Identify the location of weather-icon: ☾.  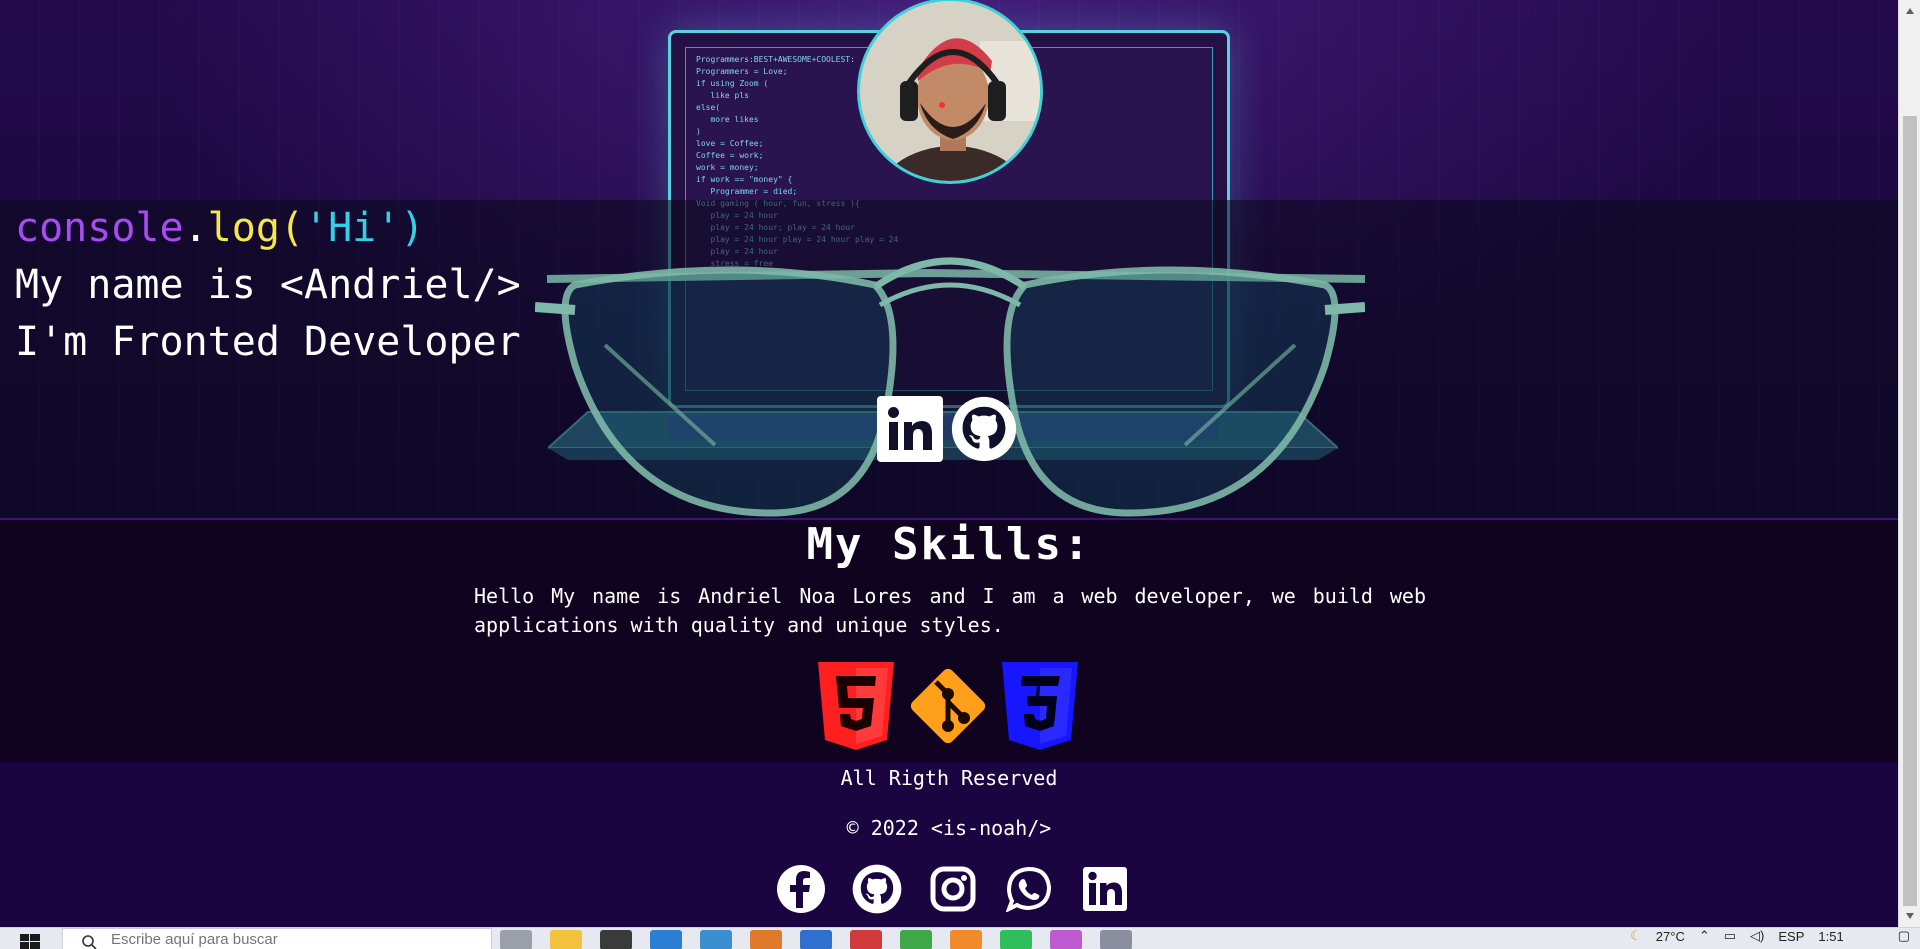
(1636, 936).